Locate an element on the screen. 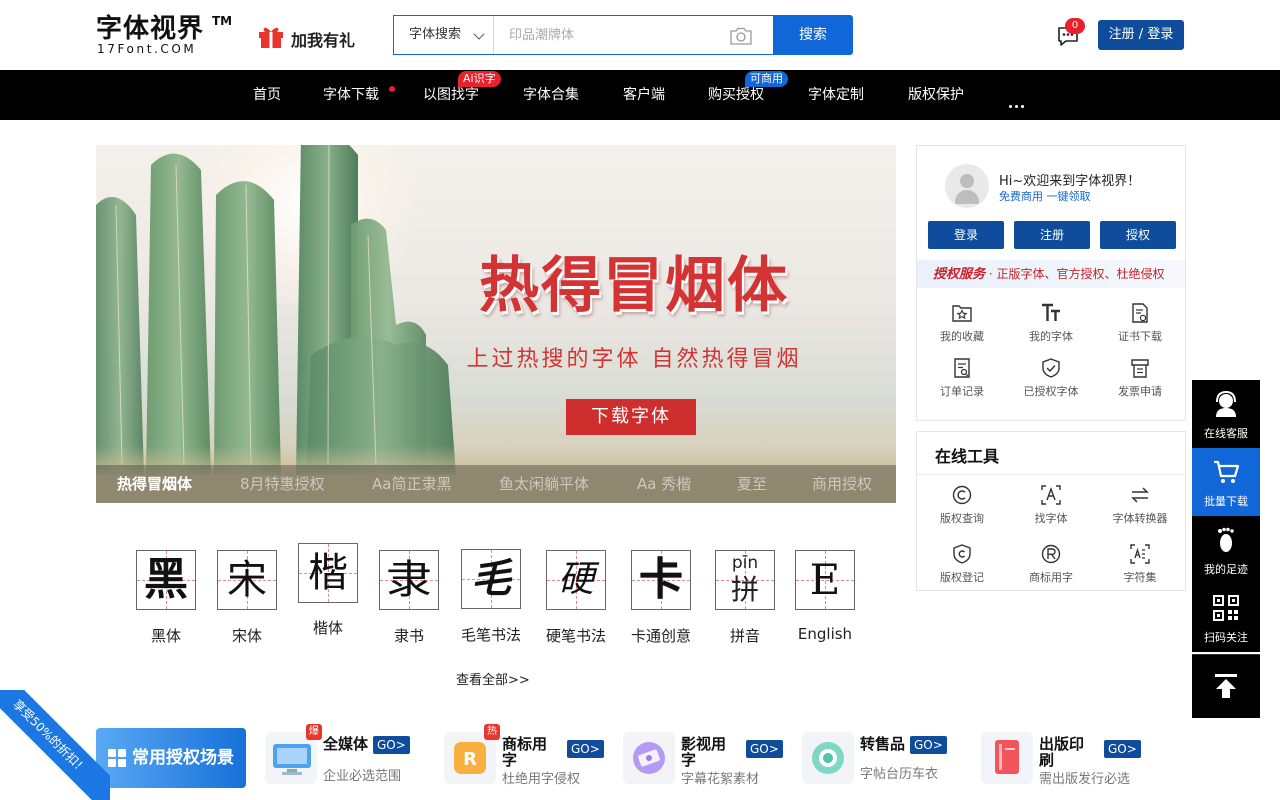 Image resolution: width=1280 pixels, height=800 pixels. scenario-main-label: 常用授权场景 is located at coordinates (183, 758).